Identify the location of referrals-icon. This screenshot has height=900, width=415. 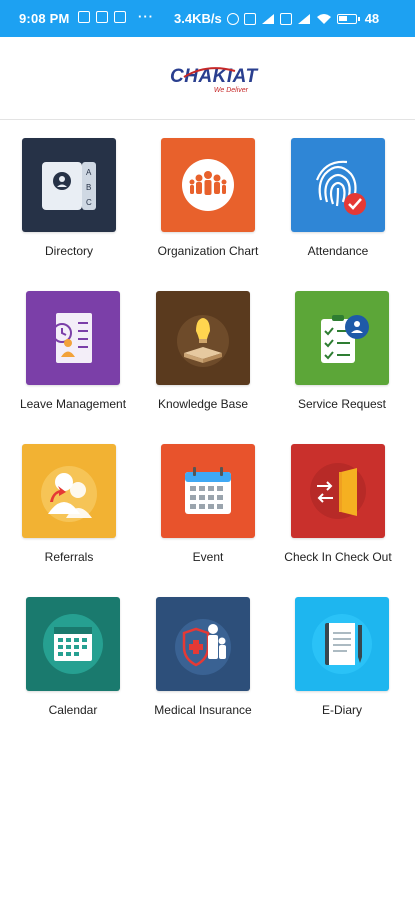
(69, 491).